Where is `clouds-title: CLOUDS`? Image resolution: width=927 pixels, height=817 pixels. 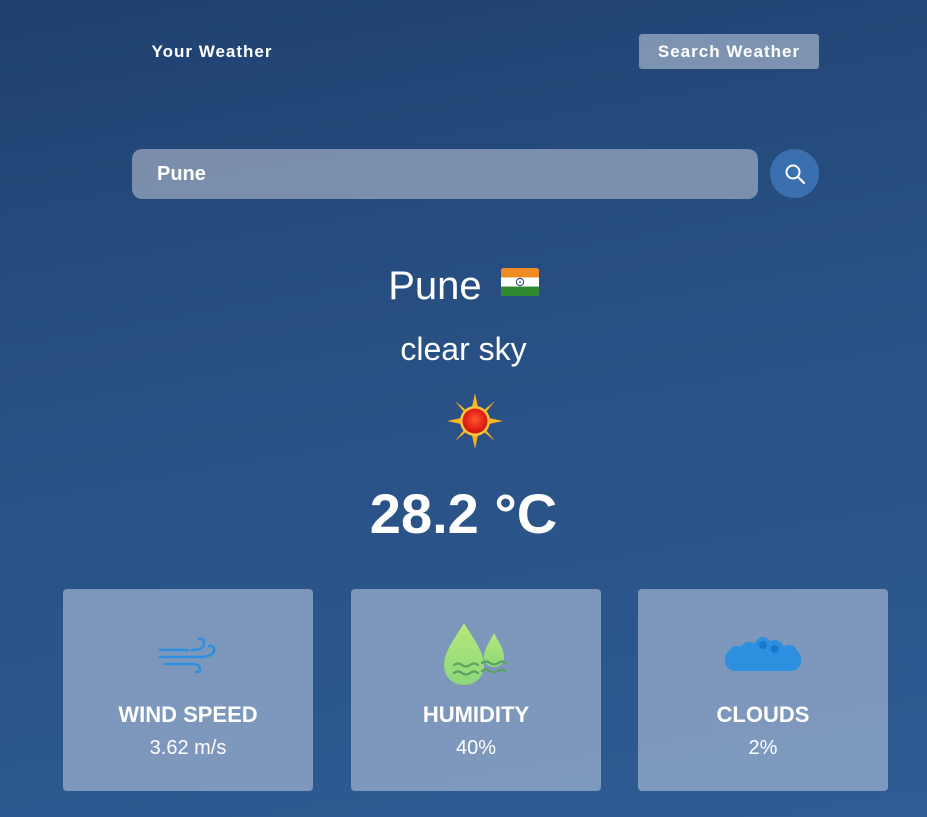
clouds-title: CLOUDS is located at coordinates (763, 714).